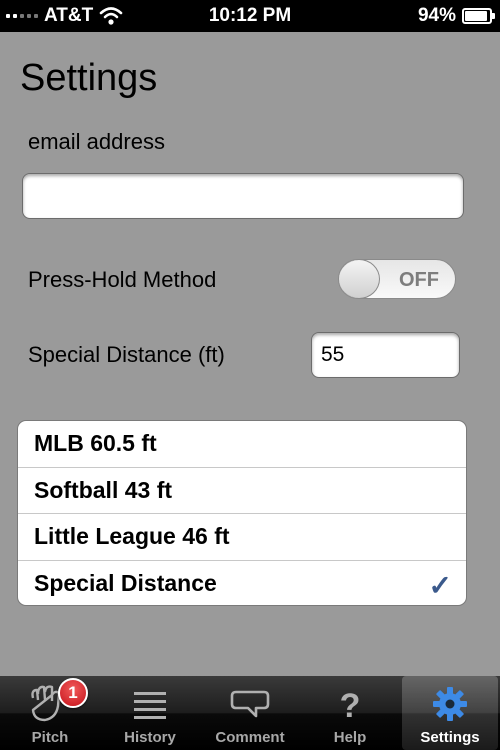 The width and height of the screenshot is (500, 750). What do you see at coordinates (250, 704) in the screenshot?
I see `speech-bubble-icon` at bounding box center [250, 704].